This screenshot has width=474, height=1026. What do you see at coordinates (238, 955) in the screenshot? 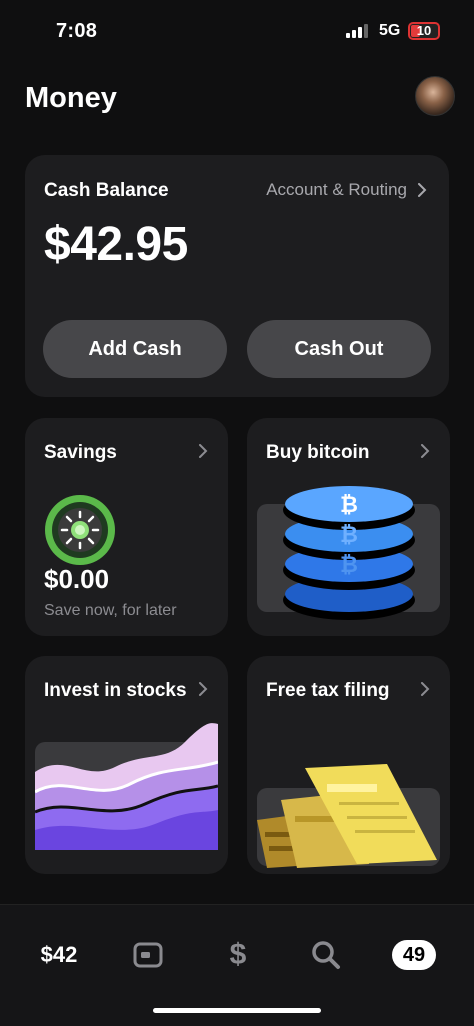
I see `tab-pay: $` at bounding box center [238, 955].